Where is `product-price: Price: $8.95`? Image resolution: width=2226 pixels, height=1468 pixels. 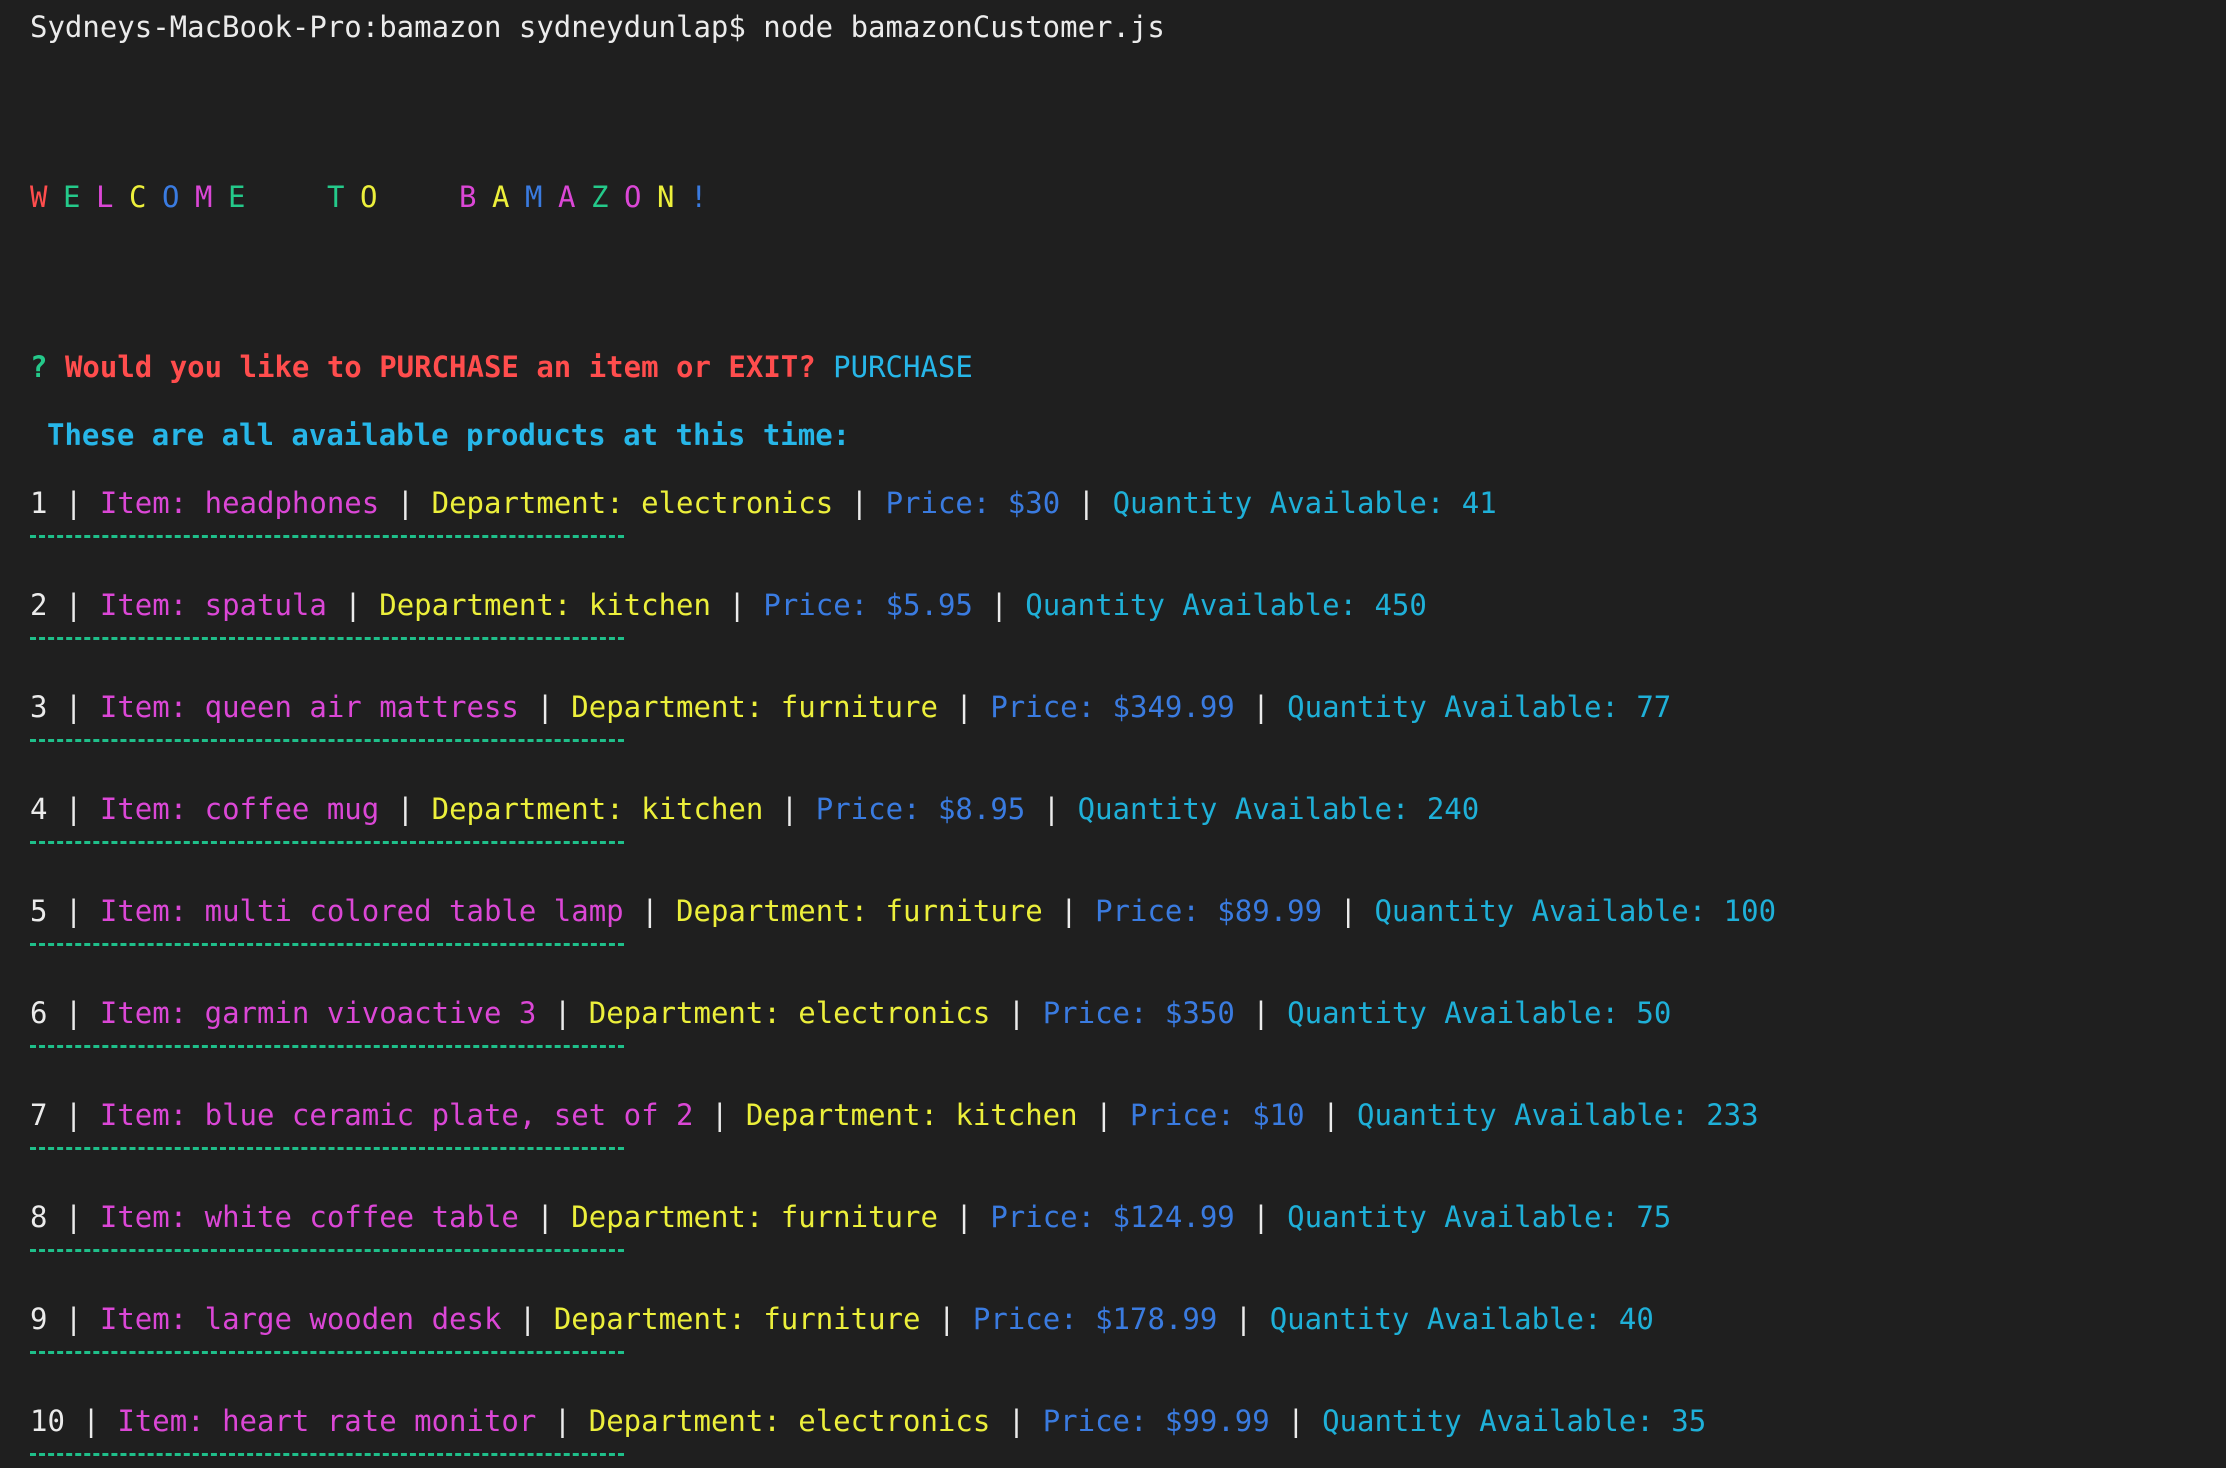
product-price: Price: $8.95 is located at coordinates (920, 809).